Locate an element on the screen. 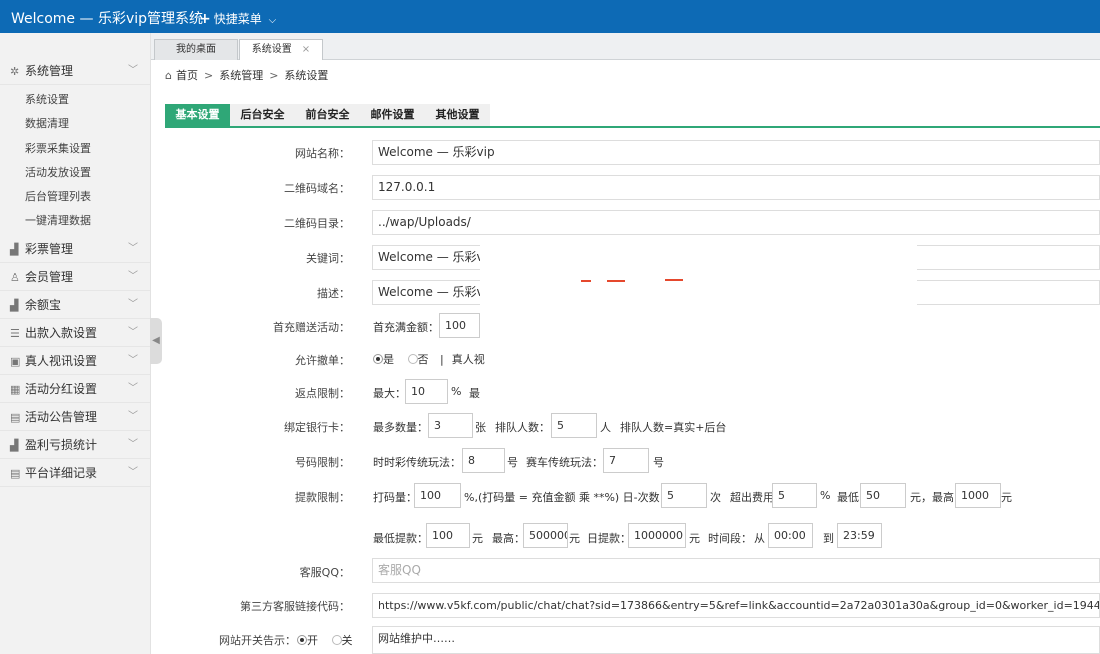  radio-no-label: 否 is located at coordinates (423, 359).